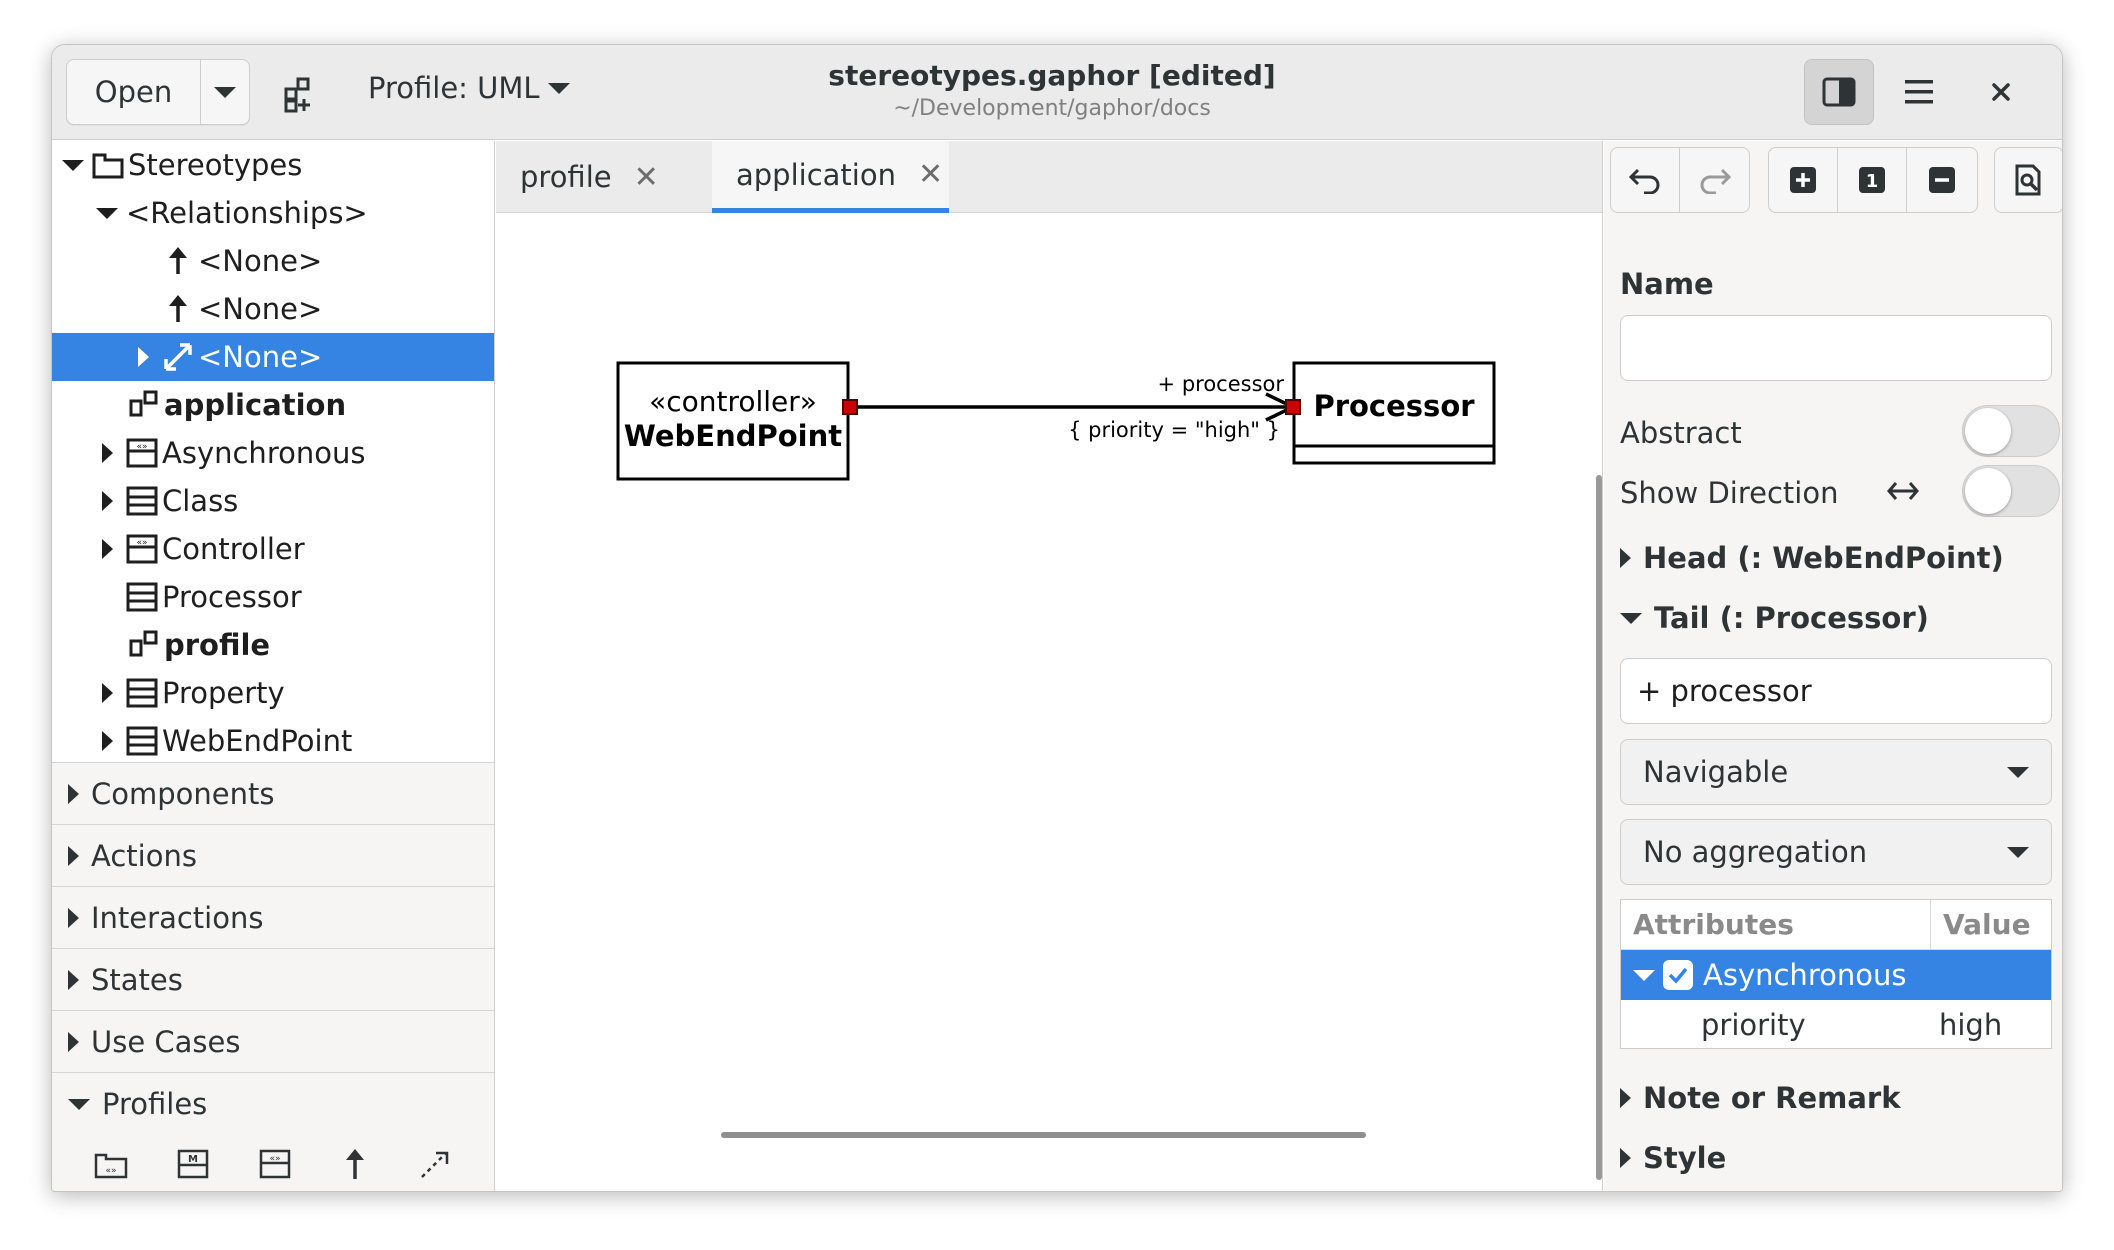 Image resolution: width=2114 pixels, height=1250 pixels. Describe the element at coordinates (1776, 924) in the screenshot. I see `column-header-attributes: Attributes` at that location.